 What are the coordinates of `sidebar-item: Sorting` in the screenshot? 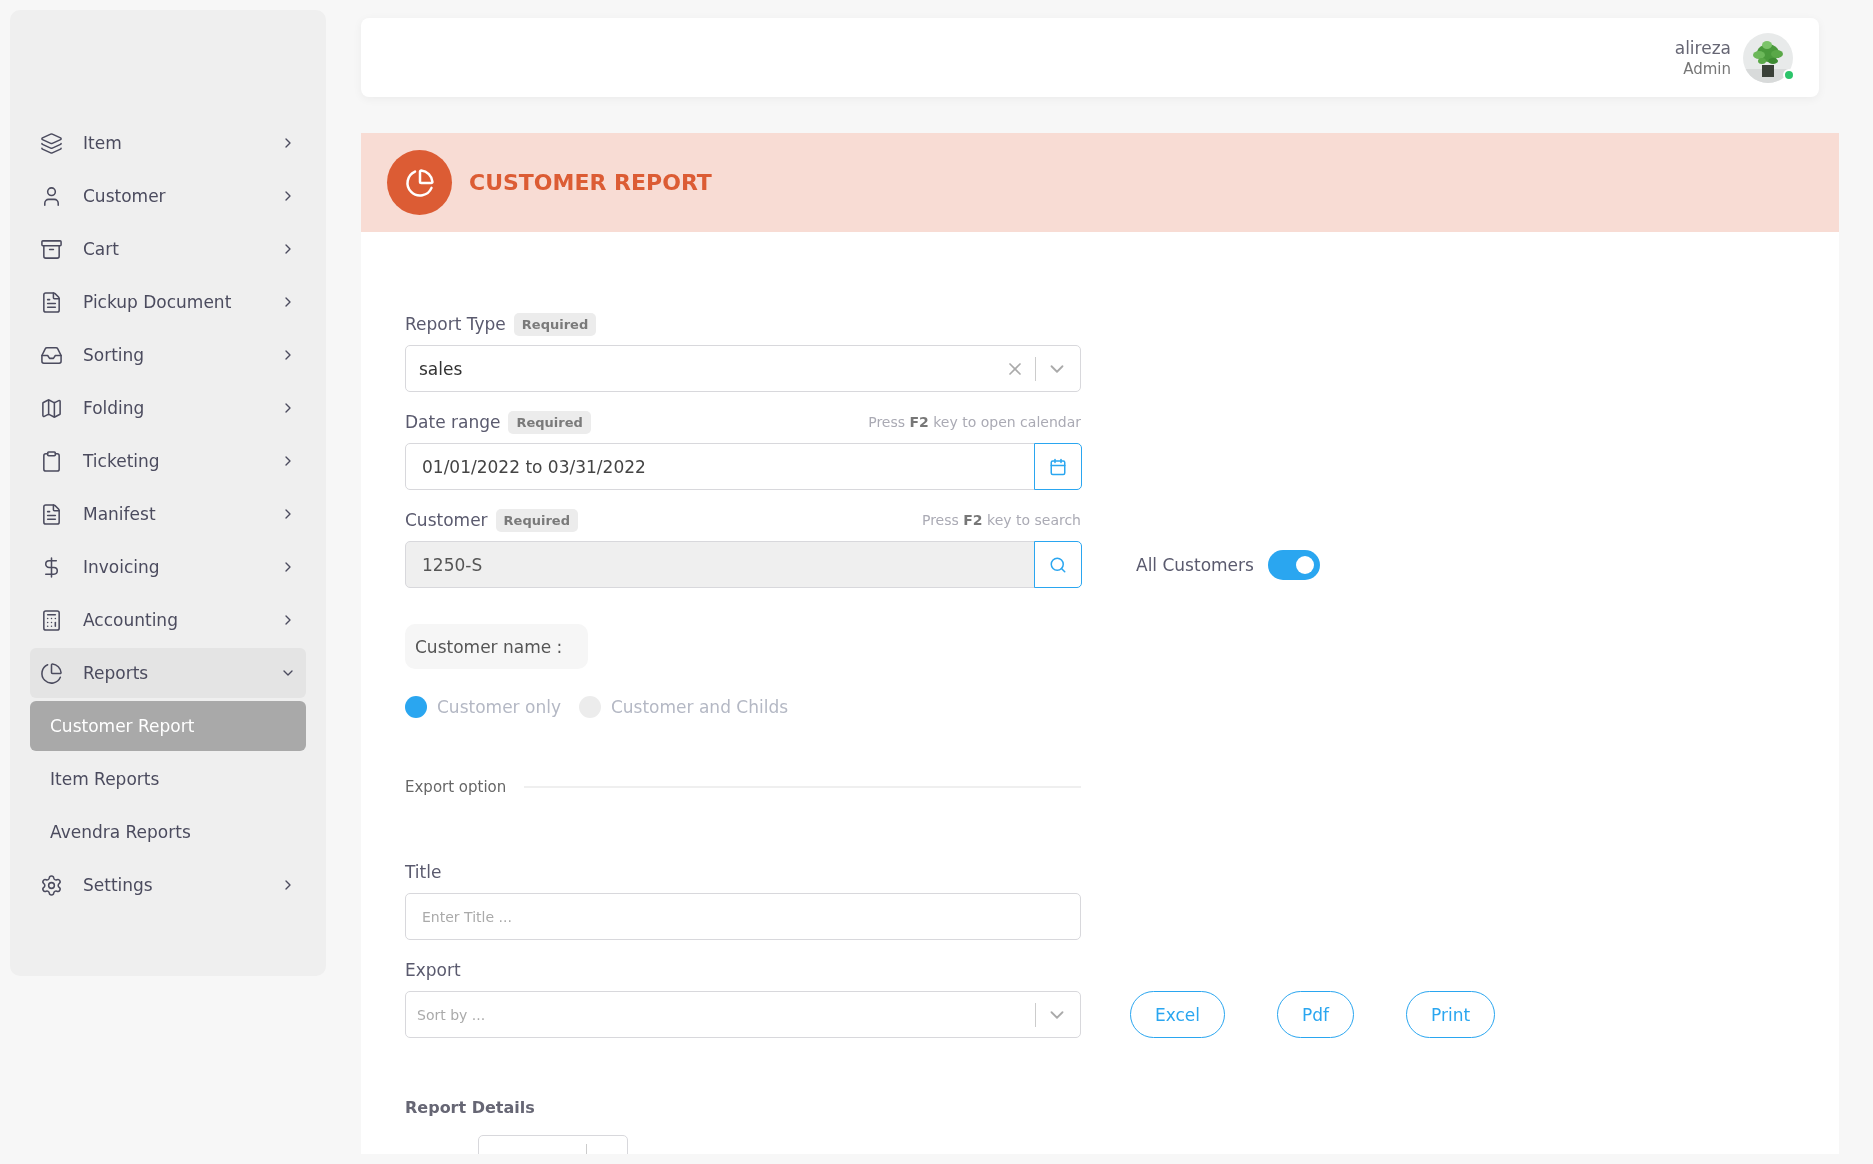 It's located at (168, 355).